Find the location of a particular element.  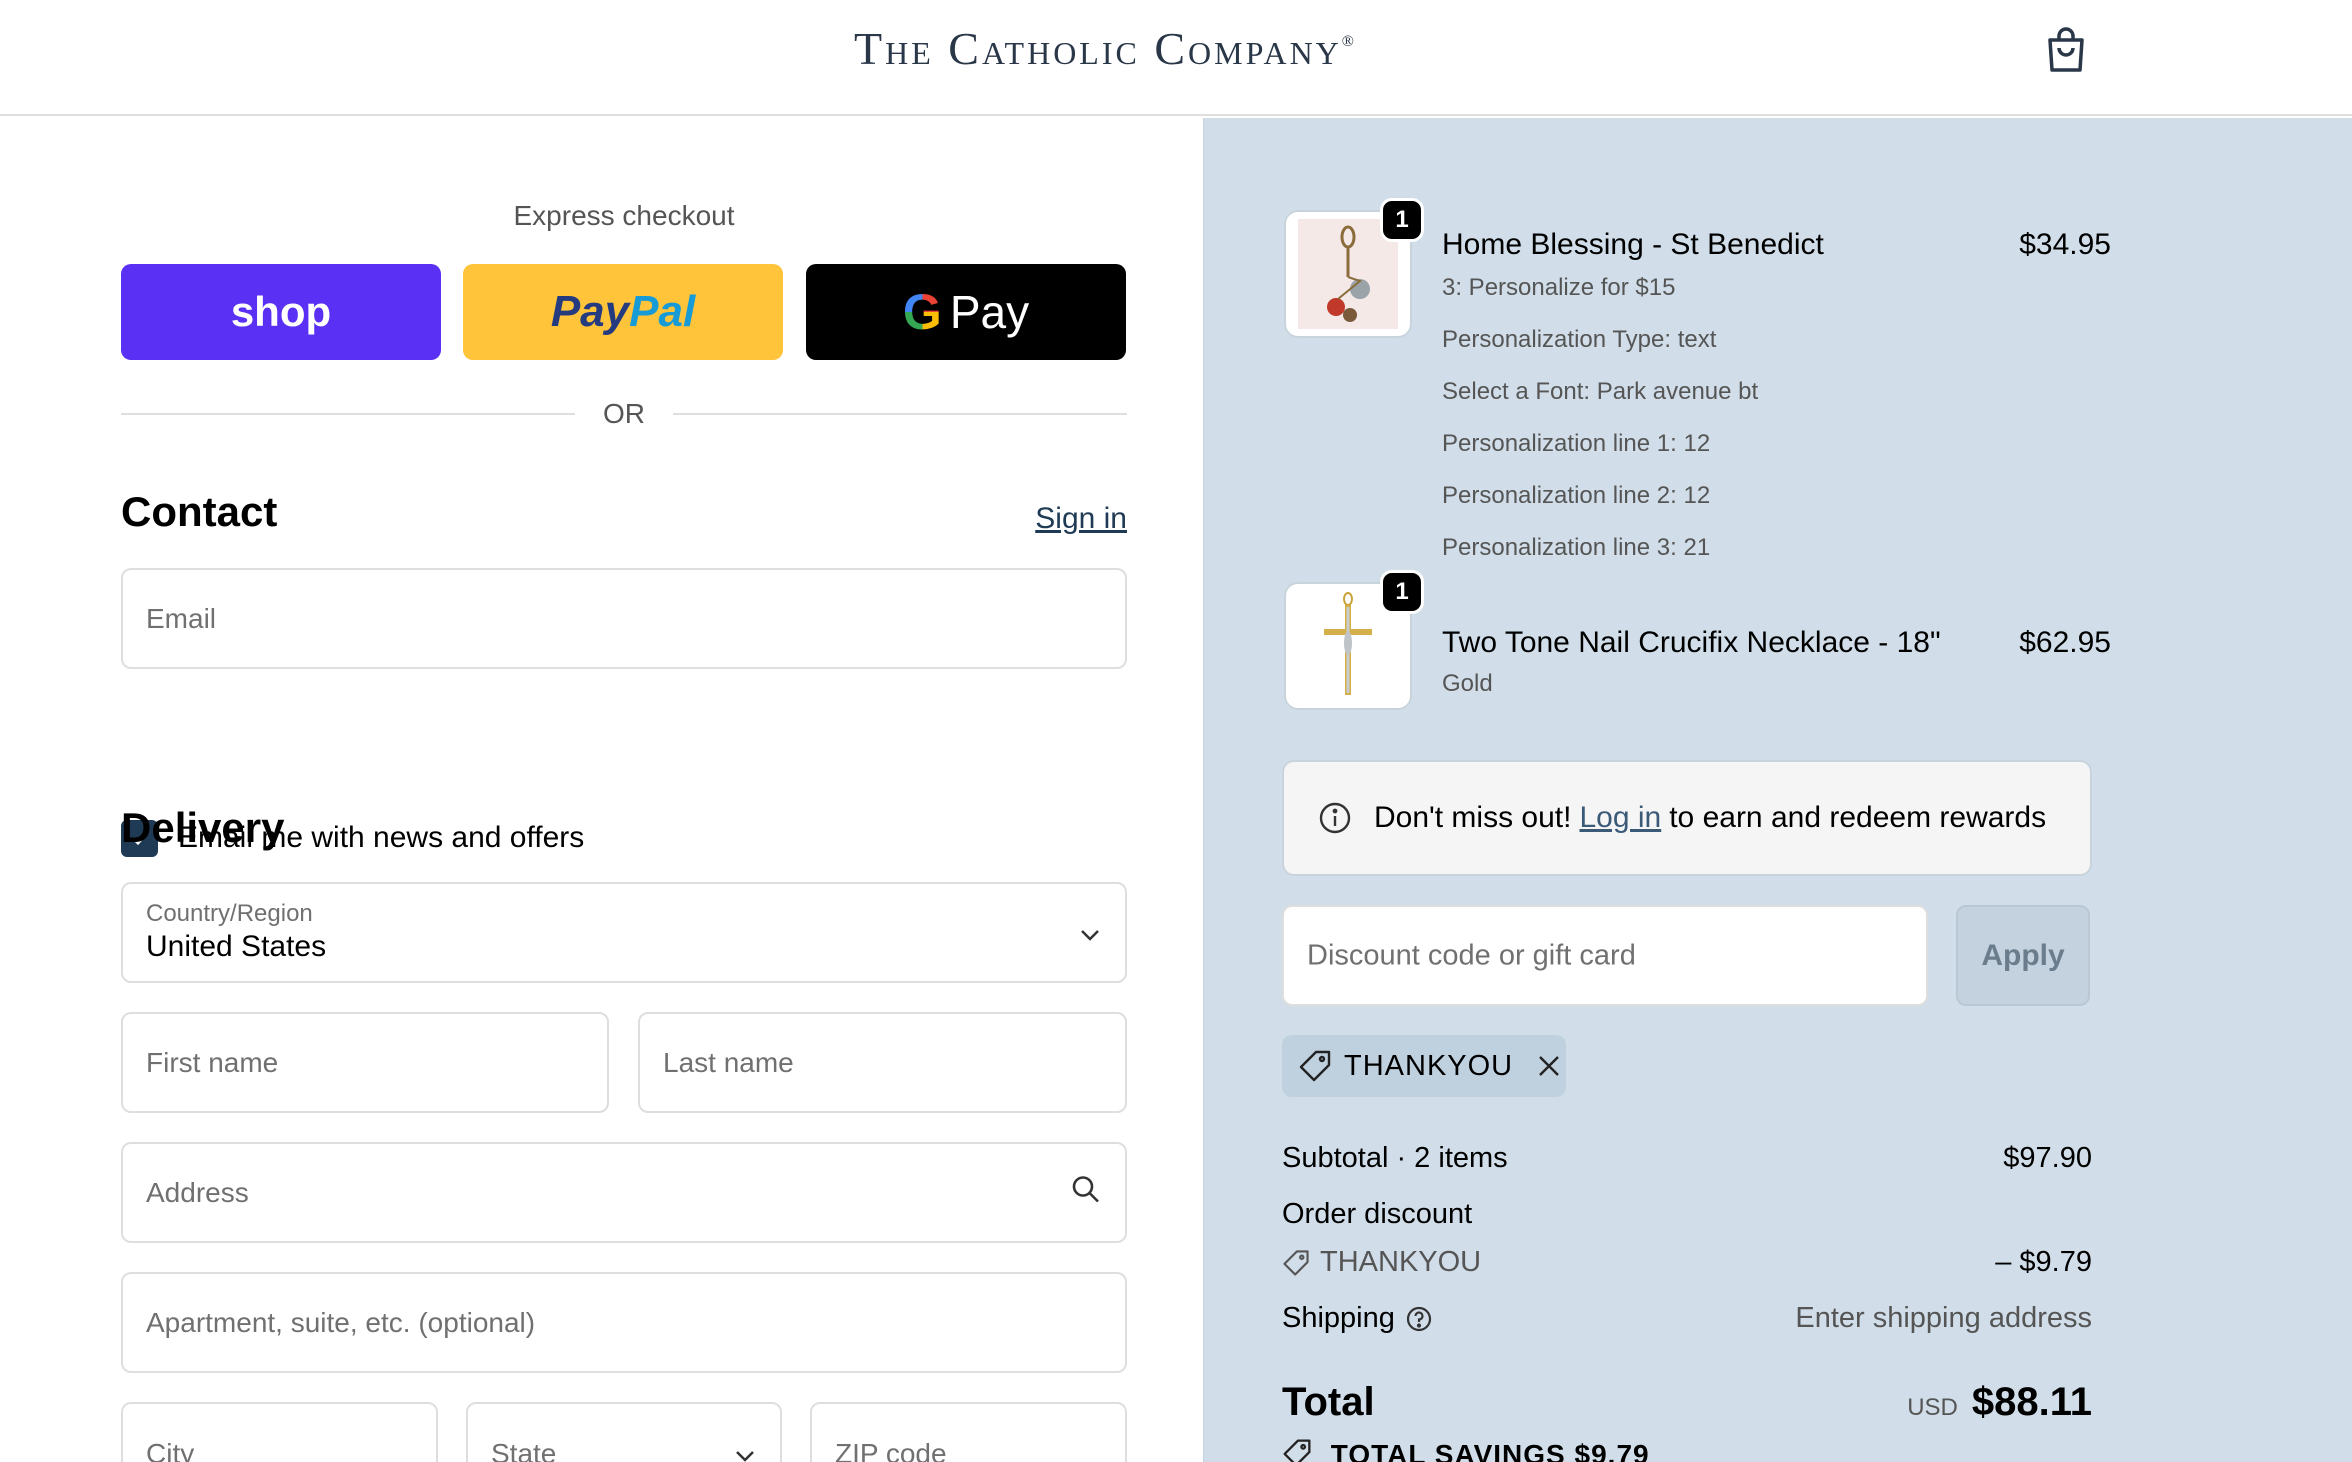

google-pay-button: G Pay is located at coordinates (966, 312).